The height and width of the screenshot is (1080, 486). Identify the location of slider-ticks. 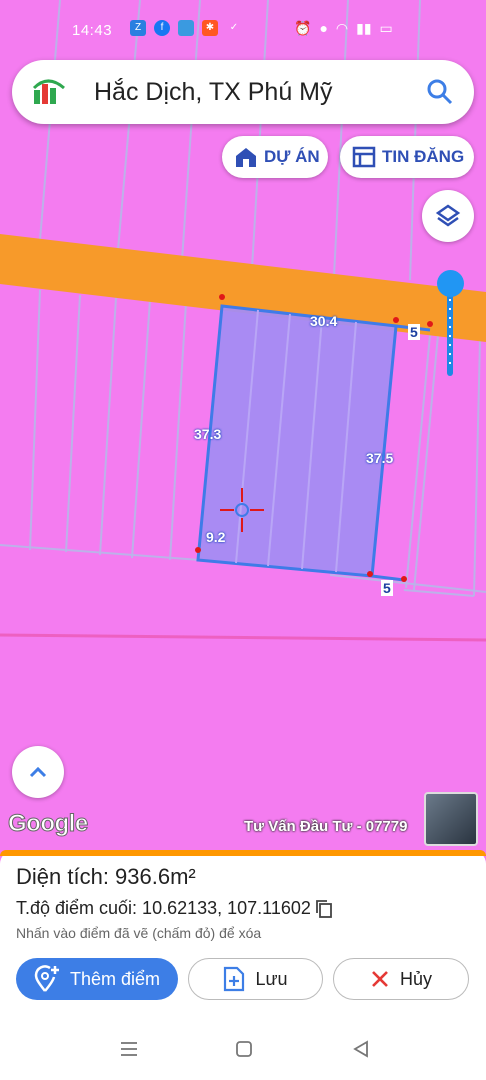
(450, 330).